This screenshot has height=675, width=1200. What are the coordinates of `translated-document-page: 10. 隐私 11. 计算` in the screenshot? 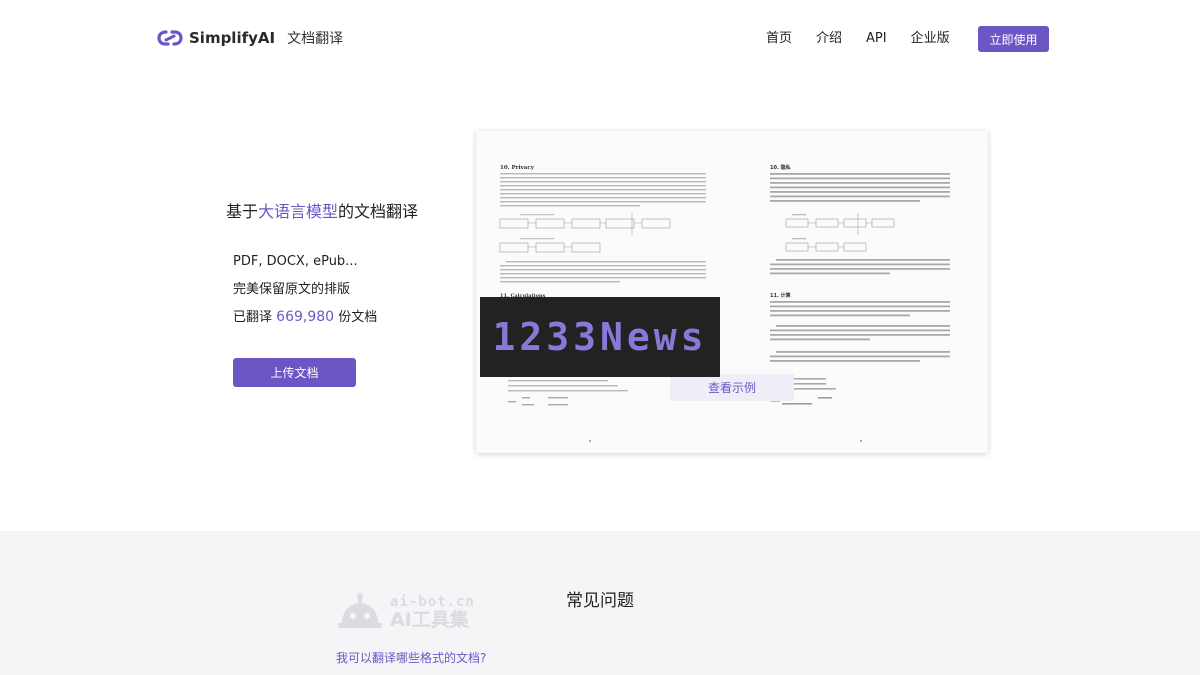 It's located at (860, 292).